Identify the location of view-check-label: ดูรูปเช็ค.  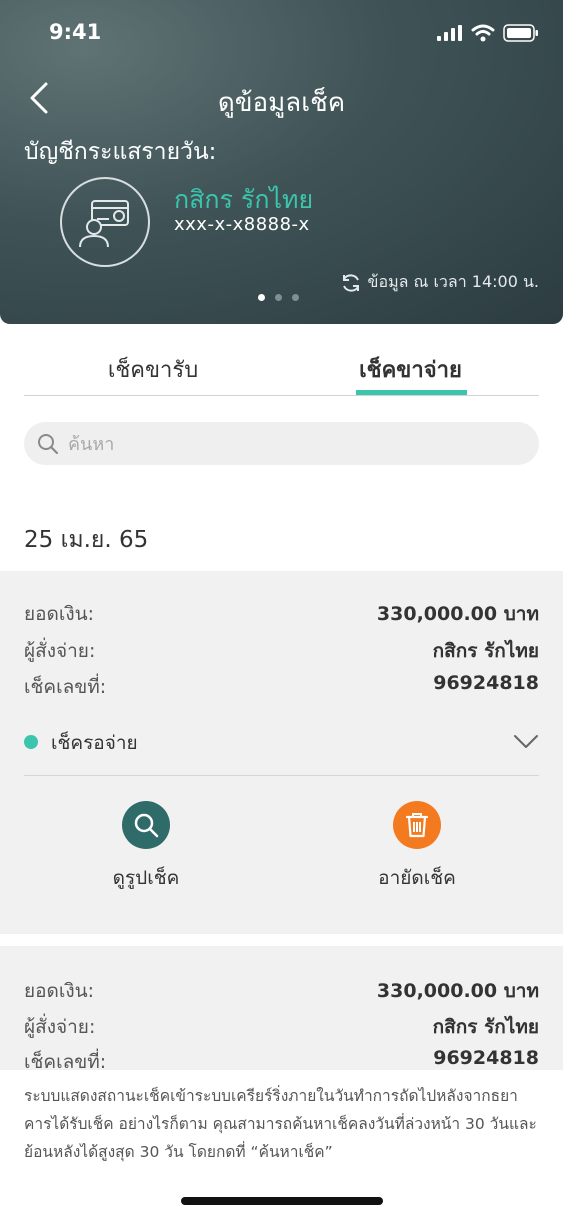
(146, 878).